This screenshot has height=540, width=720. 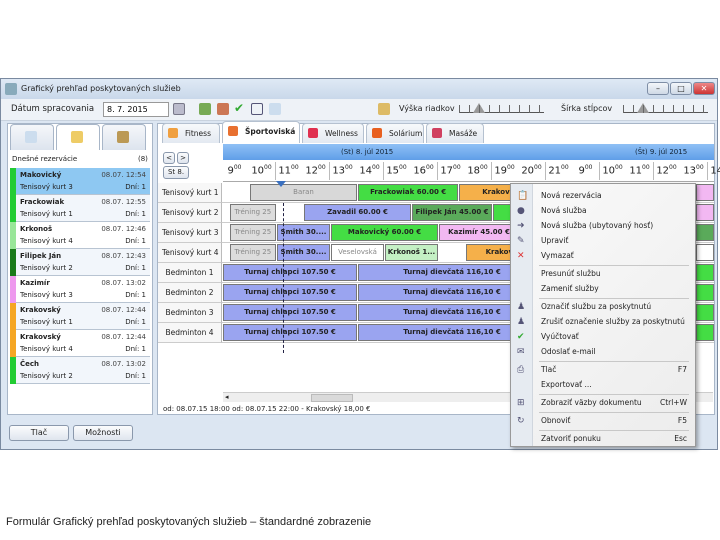 What do you see at coordinates (333, 133) in the screenshot?
I see `tab-category: Wellness` at bounding box center [333, 133].